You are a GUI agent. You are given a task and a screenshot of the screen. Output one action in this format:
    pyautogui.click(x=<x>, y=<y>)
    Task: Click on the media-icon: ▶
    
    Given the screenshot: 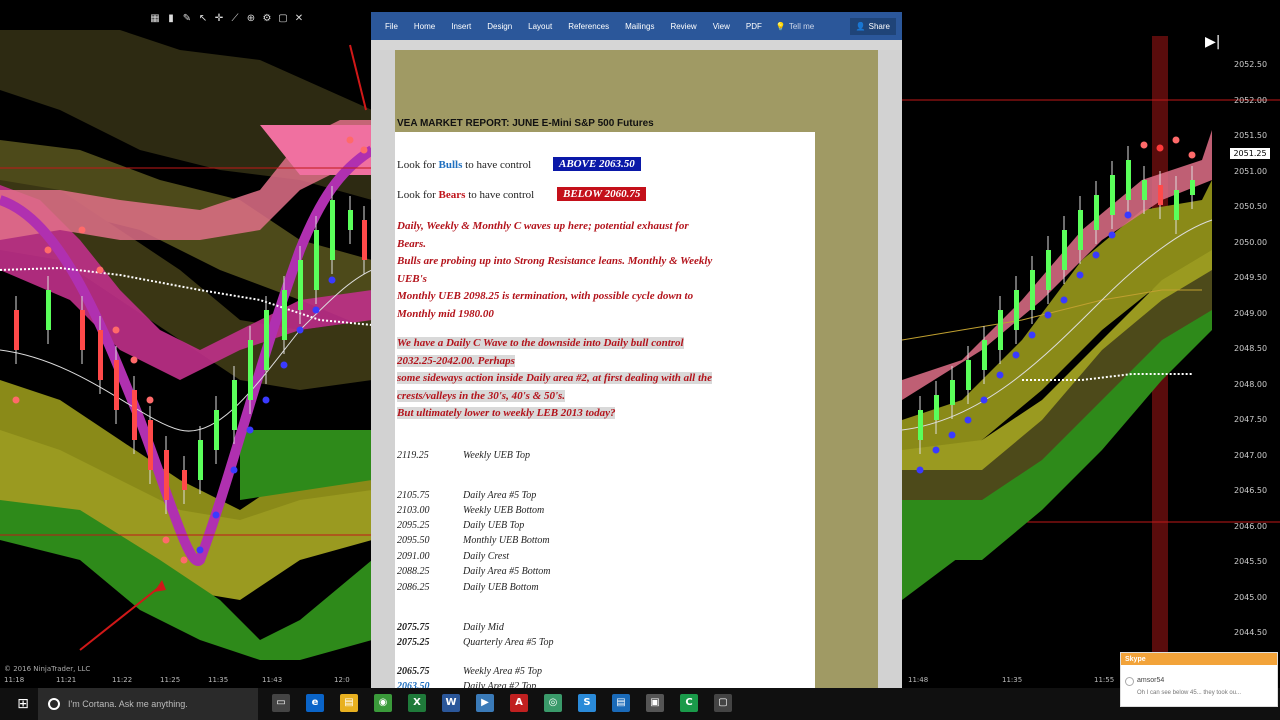 What is the action you would take?
    pyautogui.click(x=485, y=703)
    